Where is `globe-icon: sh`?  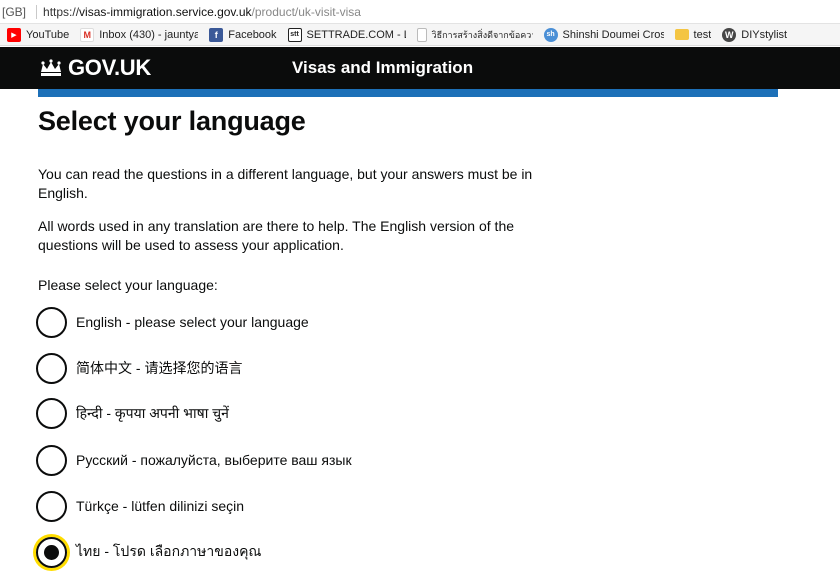 globe-icon: sh is located at coordinates (550, 34).